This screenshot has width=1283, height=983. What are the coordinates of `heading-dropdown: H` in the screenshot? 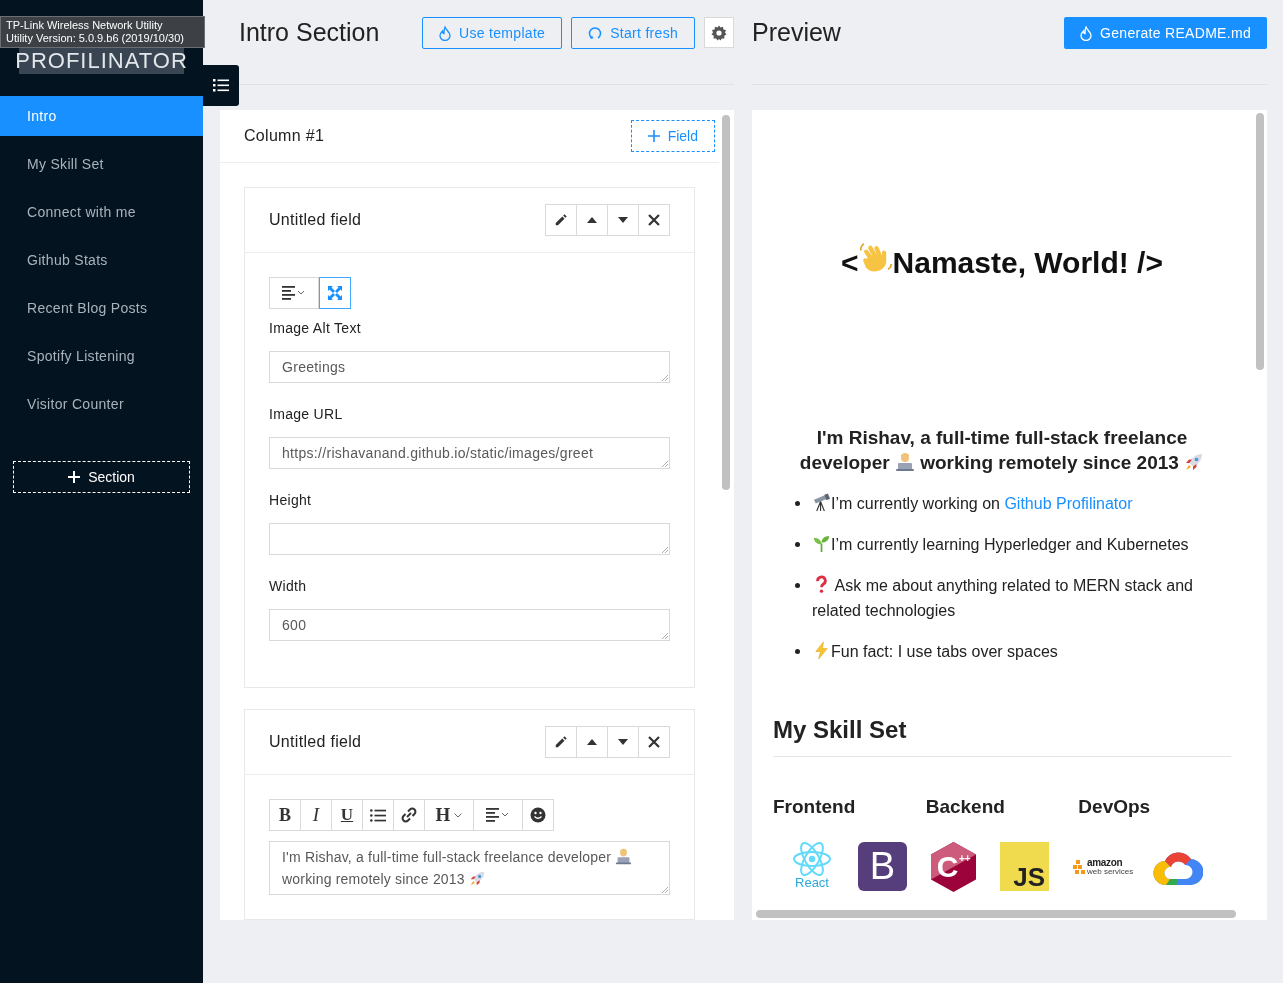 It's located at (449, 815).